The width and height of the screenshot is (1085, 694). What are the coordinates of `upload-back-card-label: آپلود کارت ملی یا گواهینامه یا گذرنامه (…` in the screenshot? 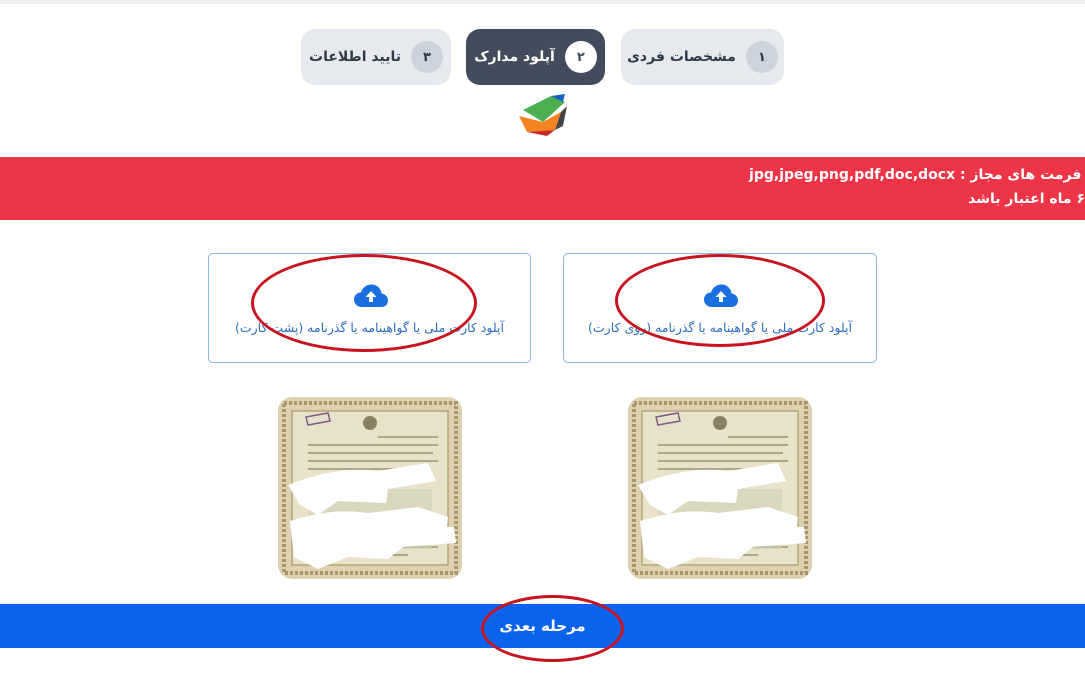 It's located at (369, 327).